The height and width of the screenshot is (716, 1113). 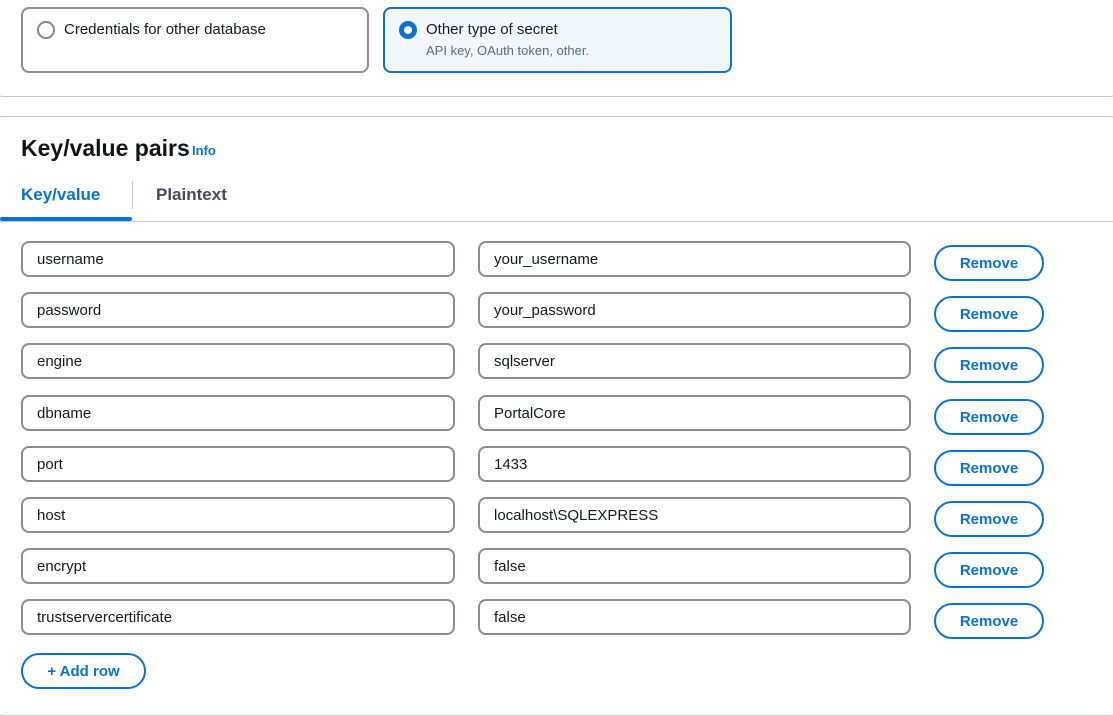 I want to click on tab-key-value: Key/value, so click(x=60, y=195).